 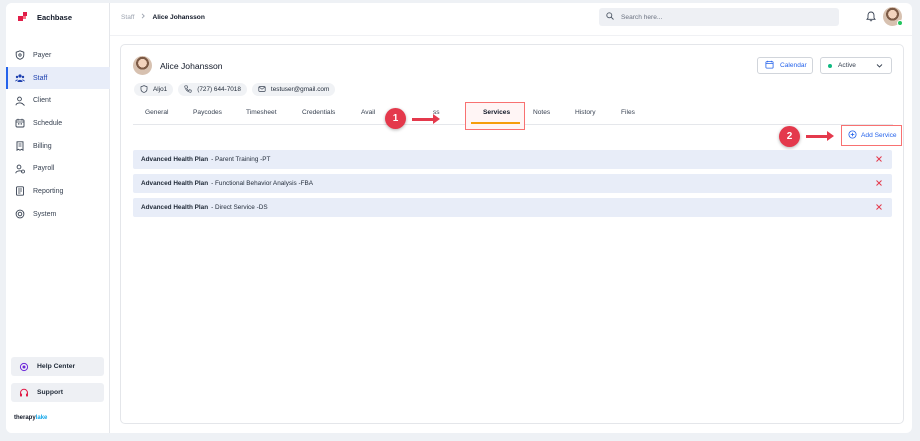 What do you see at coordinates (585, 112) in the screenshot?
I see `tab-history: History` at bounding box center [585, 112].